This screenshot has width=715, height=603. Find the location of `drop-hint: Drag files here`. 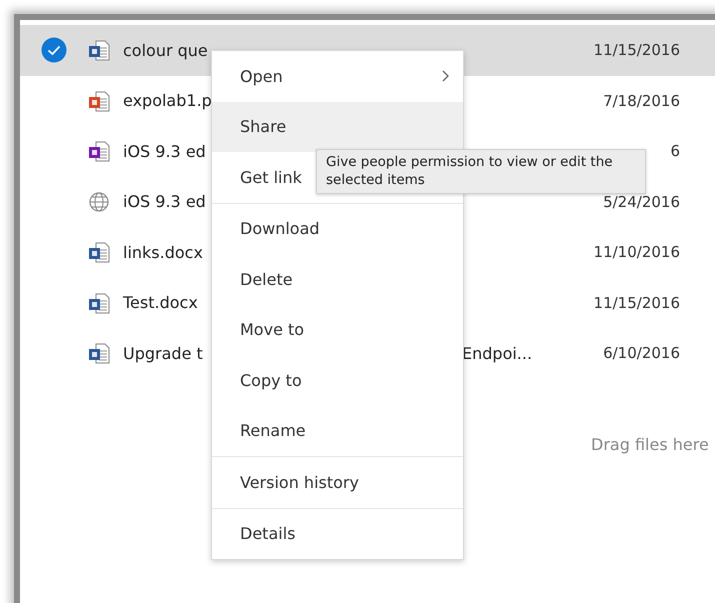

drop-hint: Drag files here is located at coordinates (650, 444).